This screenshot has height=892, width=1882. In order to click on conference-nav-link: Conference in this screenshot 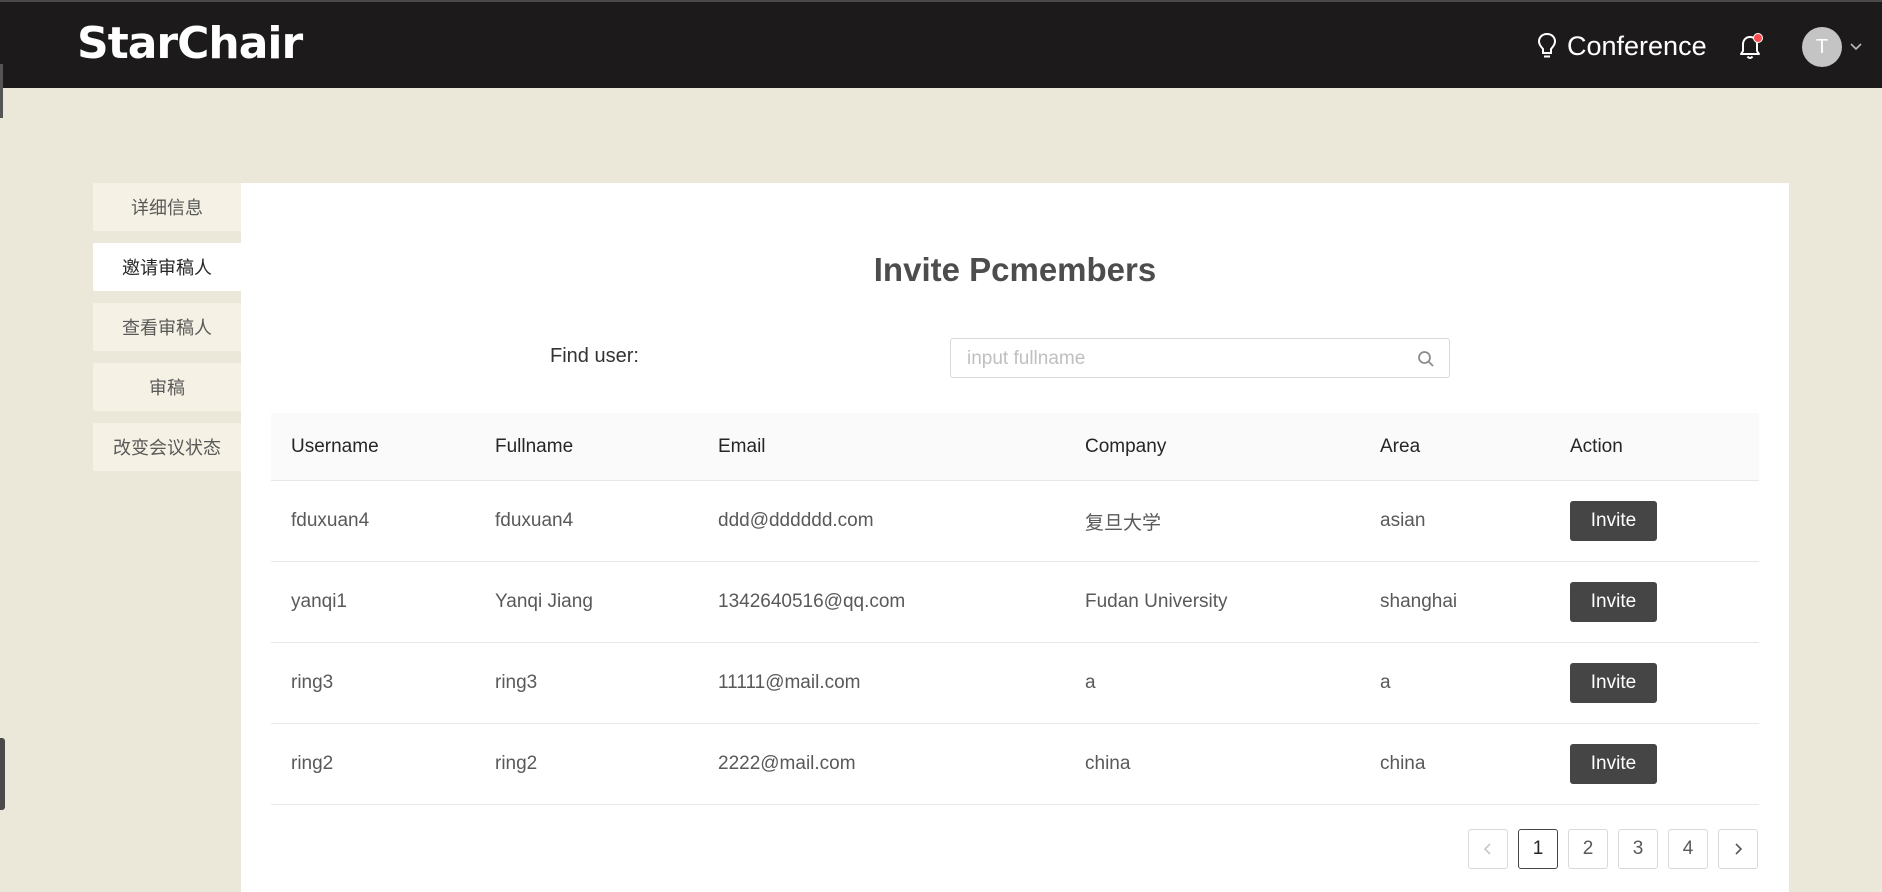, I will do `click(1622, 46)`.